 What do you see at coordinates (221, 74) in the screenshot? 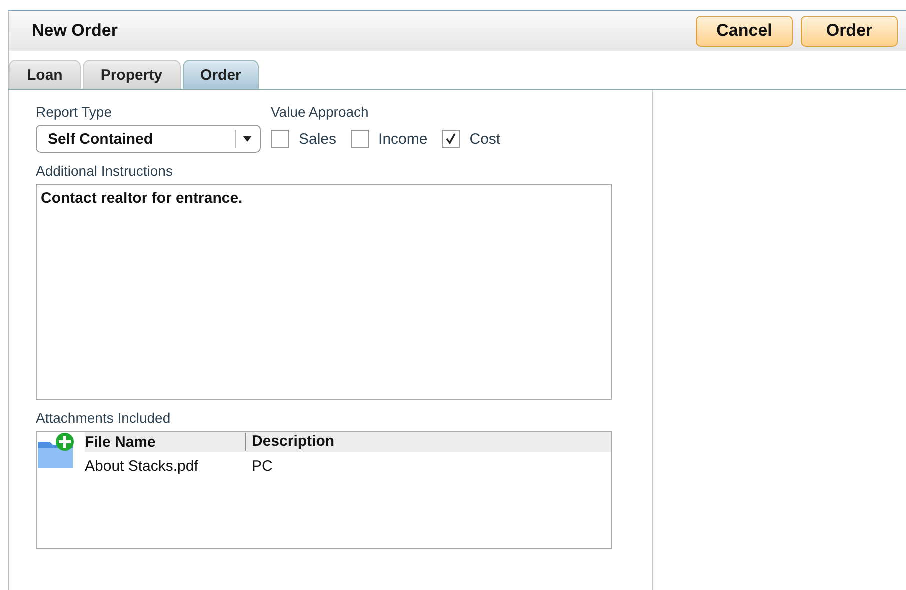
I see `tab: Order` at bounding box center [221, 74].